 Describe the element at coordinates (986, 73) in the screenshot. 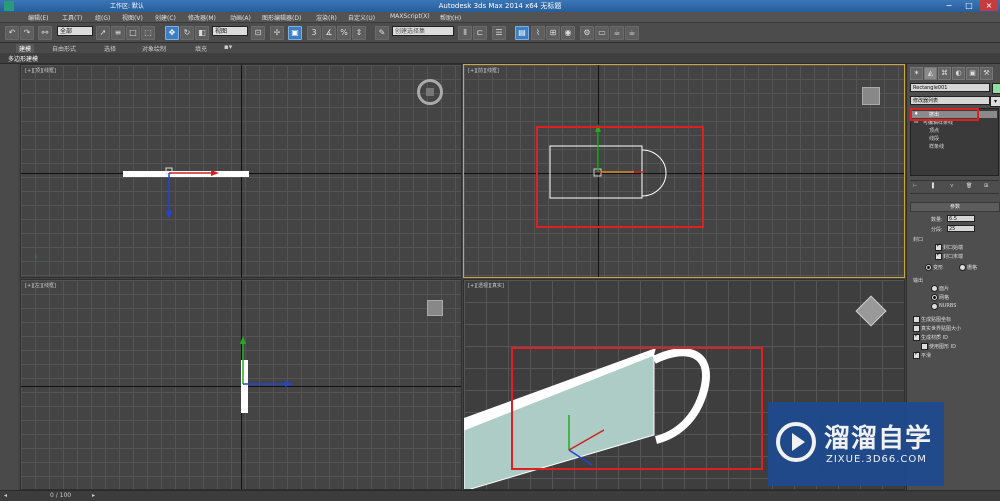

I see `utilities-panel-icon: ⚒` at that location.